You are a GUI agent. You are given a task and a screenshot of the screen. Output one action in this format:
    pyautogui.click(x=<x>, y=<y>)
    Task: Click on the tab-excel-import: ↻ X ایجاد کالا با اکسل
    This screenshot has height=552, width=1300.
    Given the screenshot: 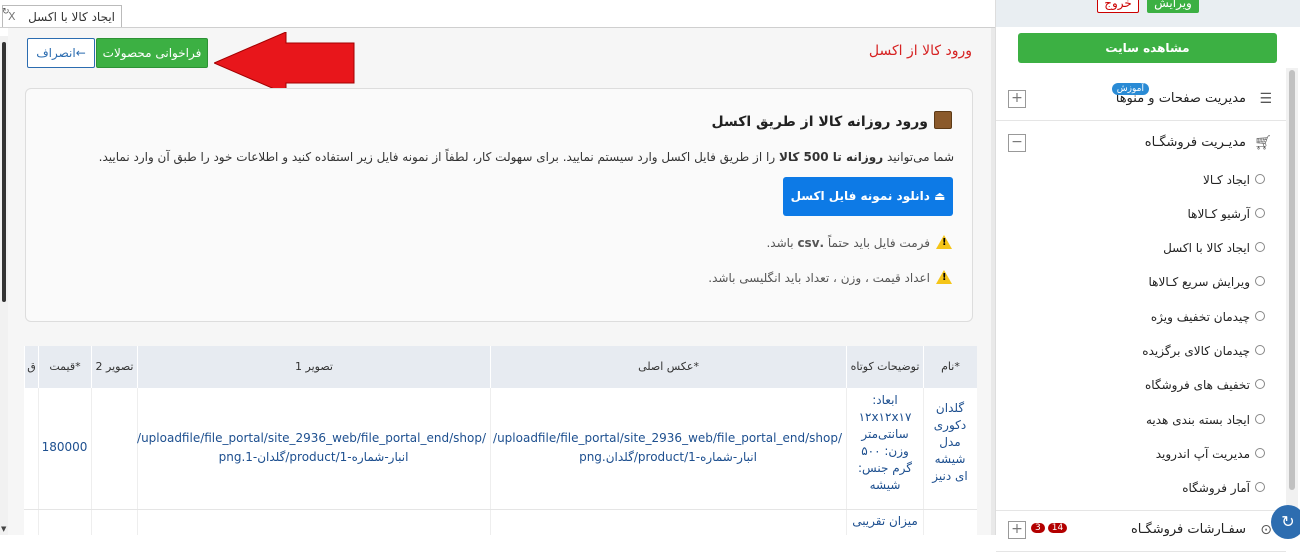 What is the action you would take?
    pyautogui.click(x=62, y=16)
    